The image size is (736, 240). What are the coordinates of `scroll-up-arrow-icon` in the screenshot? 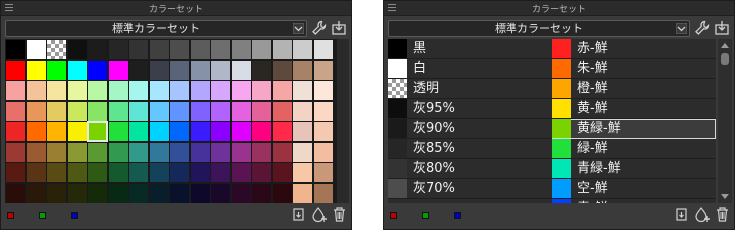 It's located at (725, 45).